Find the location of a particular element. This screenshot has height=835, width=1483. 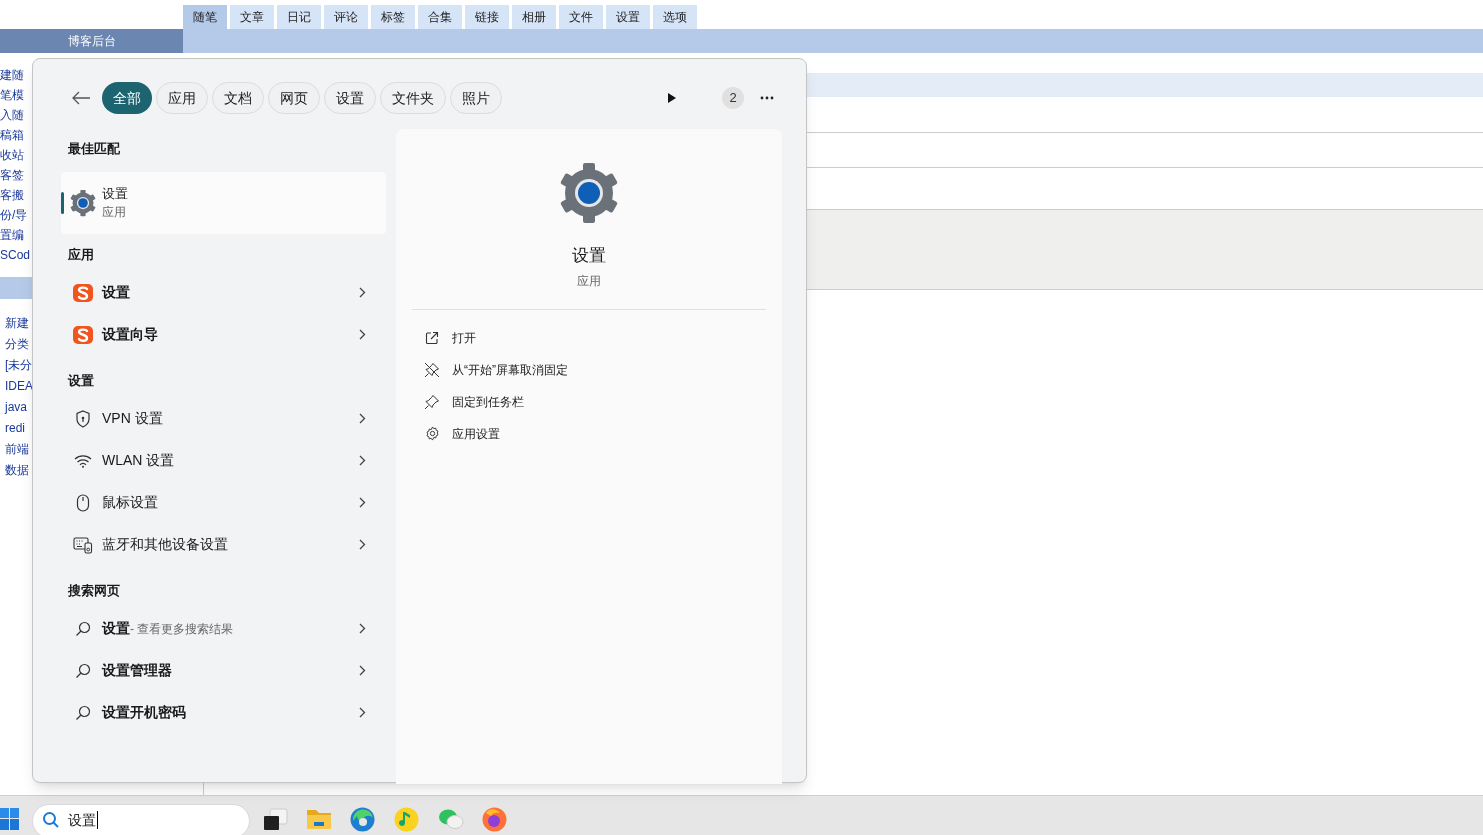

result-item: 鼠标设置 is located at coordinates (223, 502).